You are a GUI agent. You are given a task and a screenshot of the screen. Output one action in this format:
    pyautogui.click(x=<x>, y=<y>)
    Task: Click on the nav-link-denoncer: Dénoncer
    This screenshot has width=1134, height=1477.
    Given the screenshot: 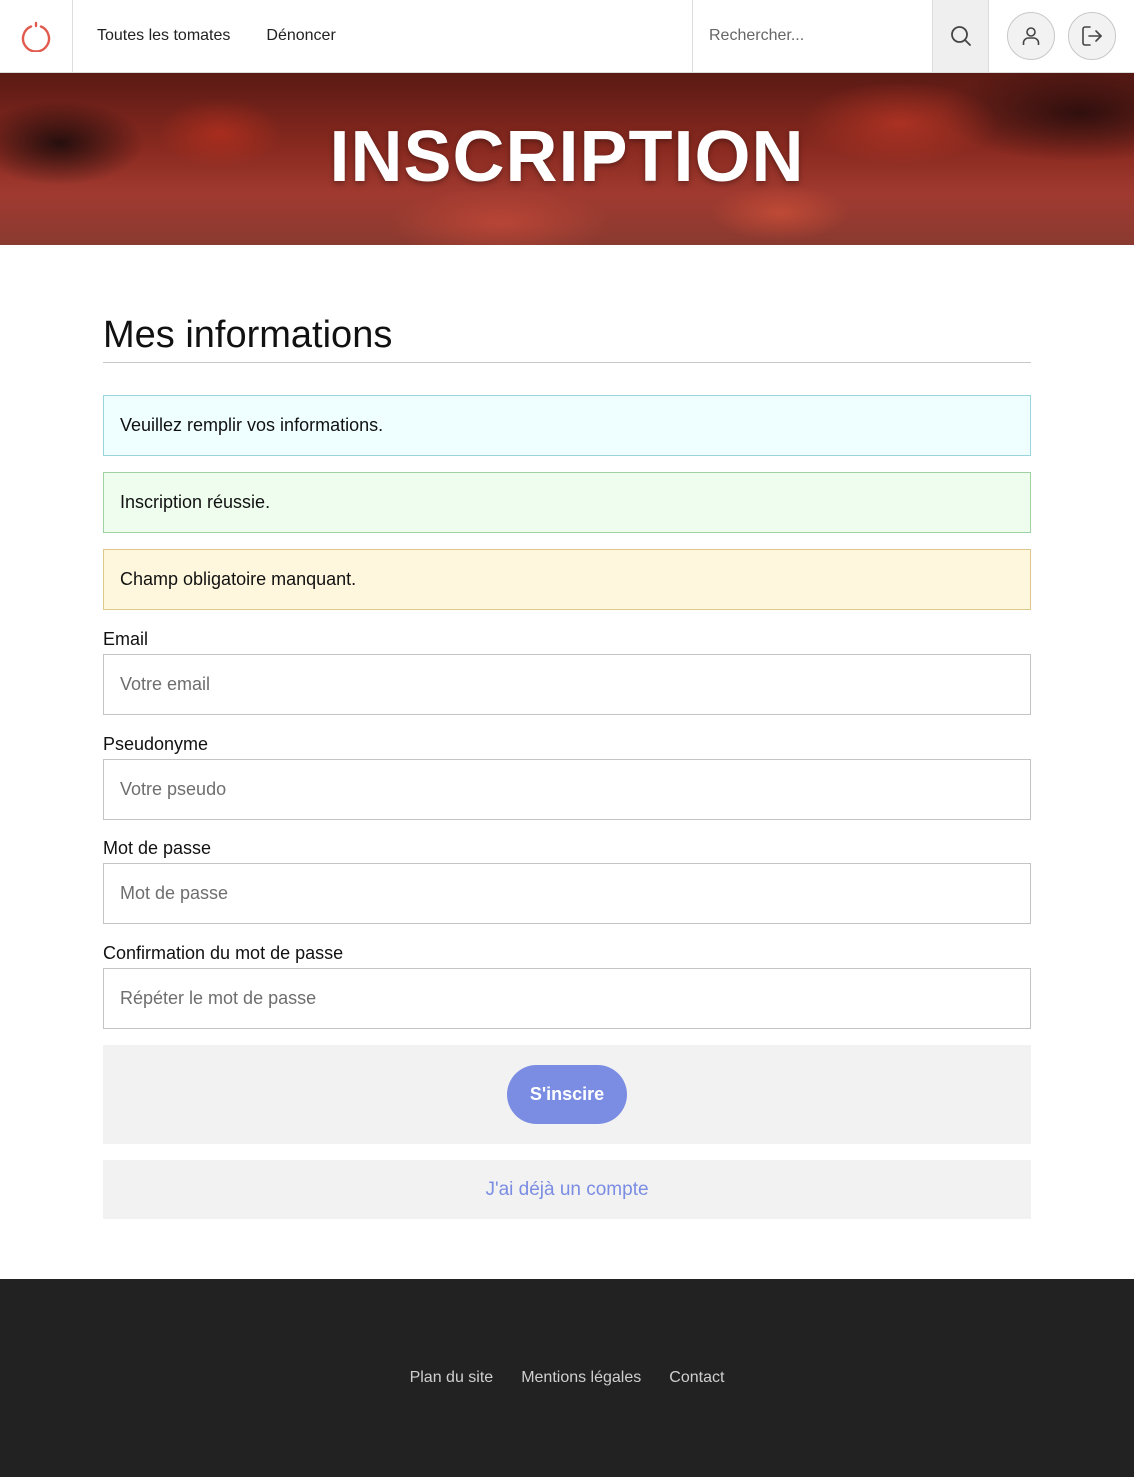 What is the action you would take?
    pyautogui.click(x=300, y=36)
    